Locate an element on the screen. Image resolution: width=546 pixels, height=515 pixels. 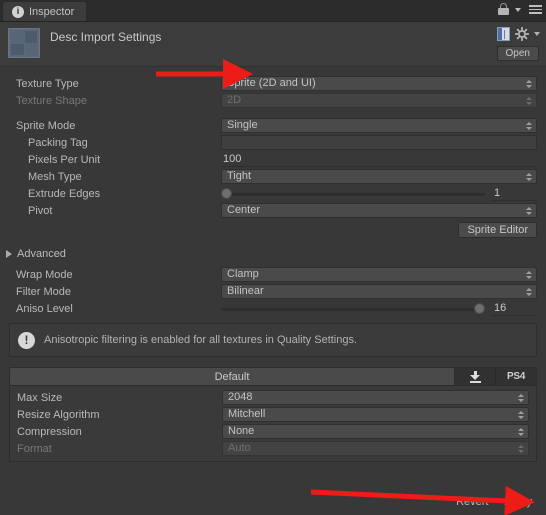
field-format: Auto is located at coordinates (375, 448).